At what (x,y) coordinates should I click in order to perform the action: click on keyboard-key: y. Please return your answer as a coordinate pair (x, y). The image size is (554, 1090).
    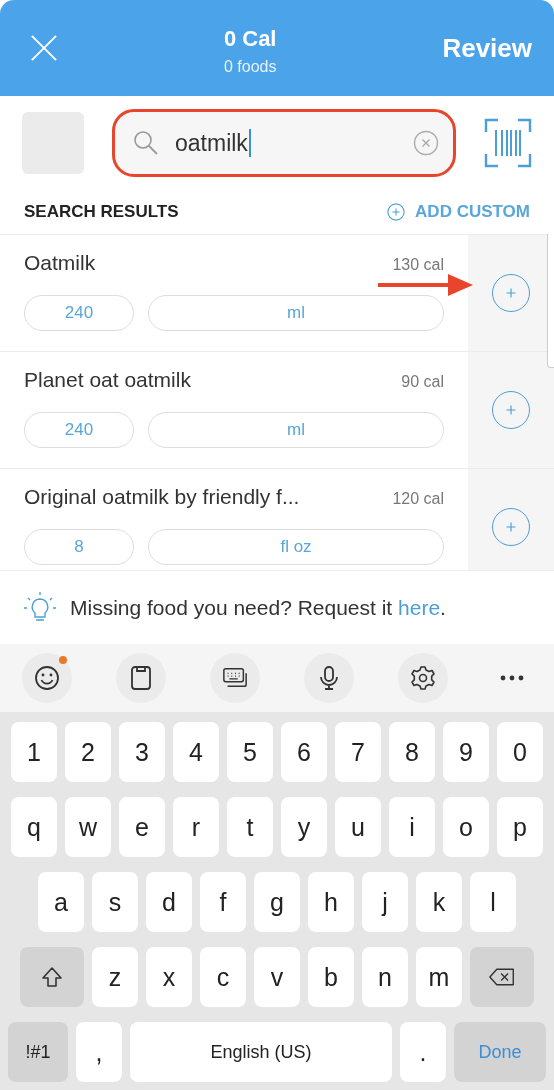
    Looking at the image, I should click on (304, 827).